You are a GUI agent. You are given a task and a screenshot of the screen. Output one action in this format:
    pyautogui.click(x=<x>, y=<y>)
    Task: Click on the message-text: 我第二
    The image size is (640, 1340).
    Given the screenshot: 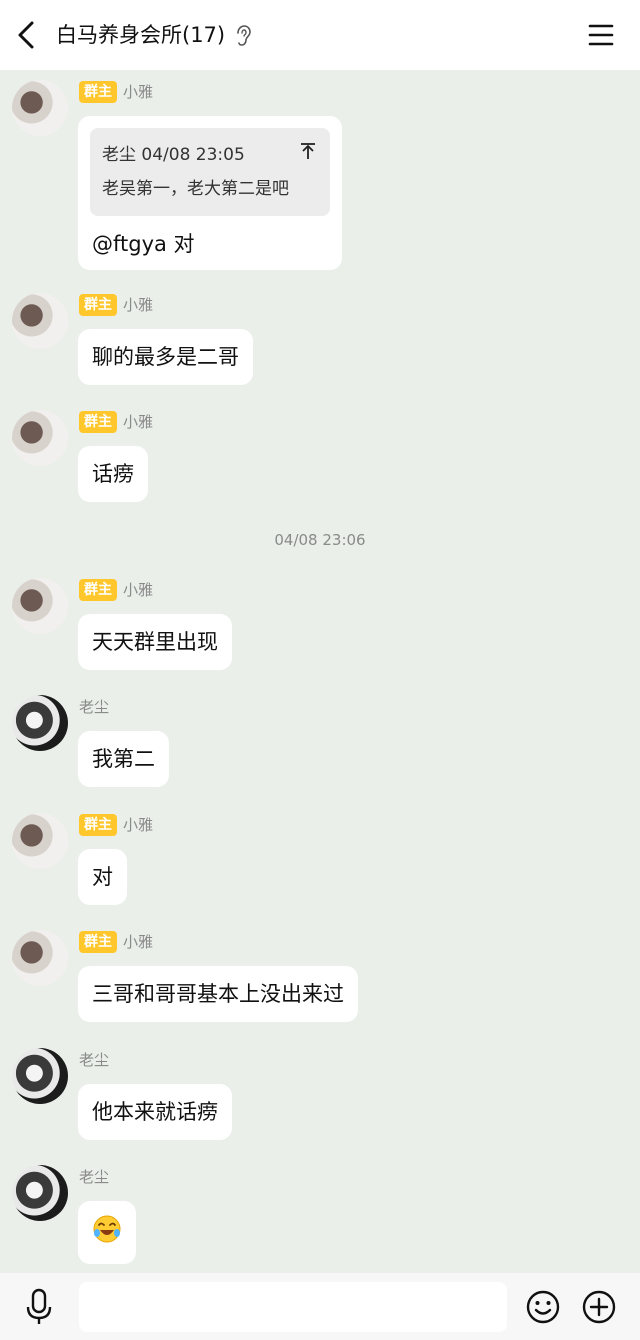 What is the action you would take?
    pyautogui.click(x=123, y=759)
    